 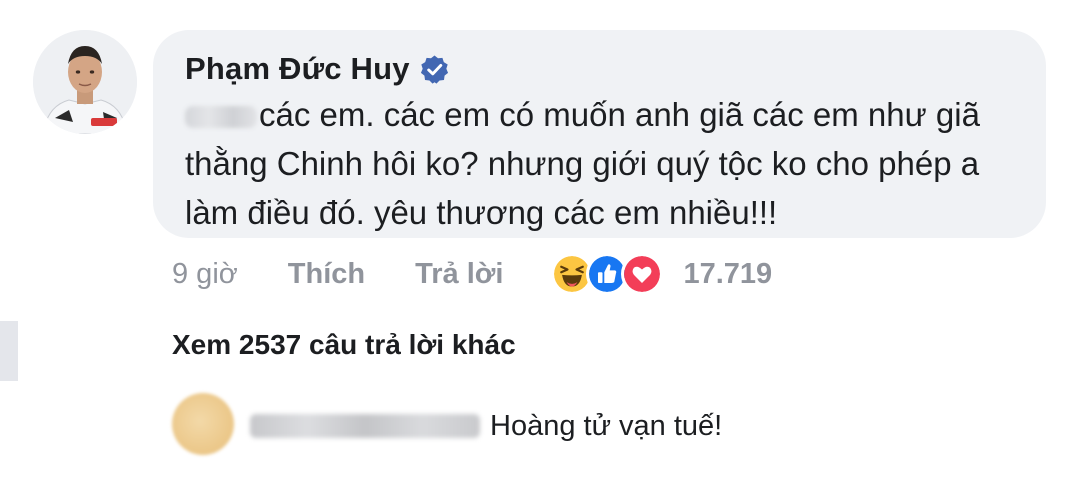 What do you see at coordinates (344, 345) in the screenshot?
I see `view-more-replies-link: Xem 2537 câu trả lời khác` at bounding box center [344, 345].